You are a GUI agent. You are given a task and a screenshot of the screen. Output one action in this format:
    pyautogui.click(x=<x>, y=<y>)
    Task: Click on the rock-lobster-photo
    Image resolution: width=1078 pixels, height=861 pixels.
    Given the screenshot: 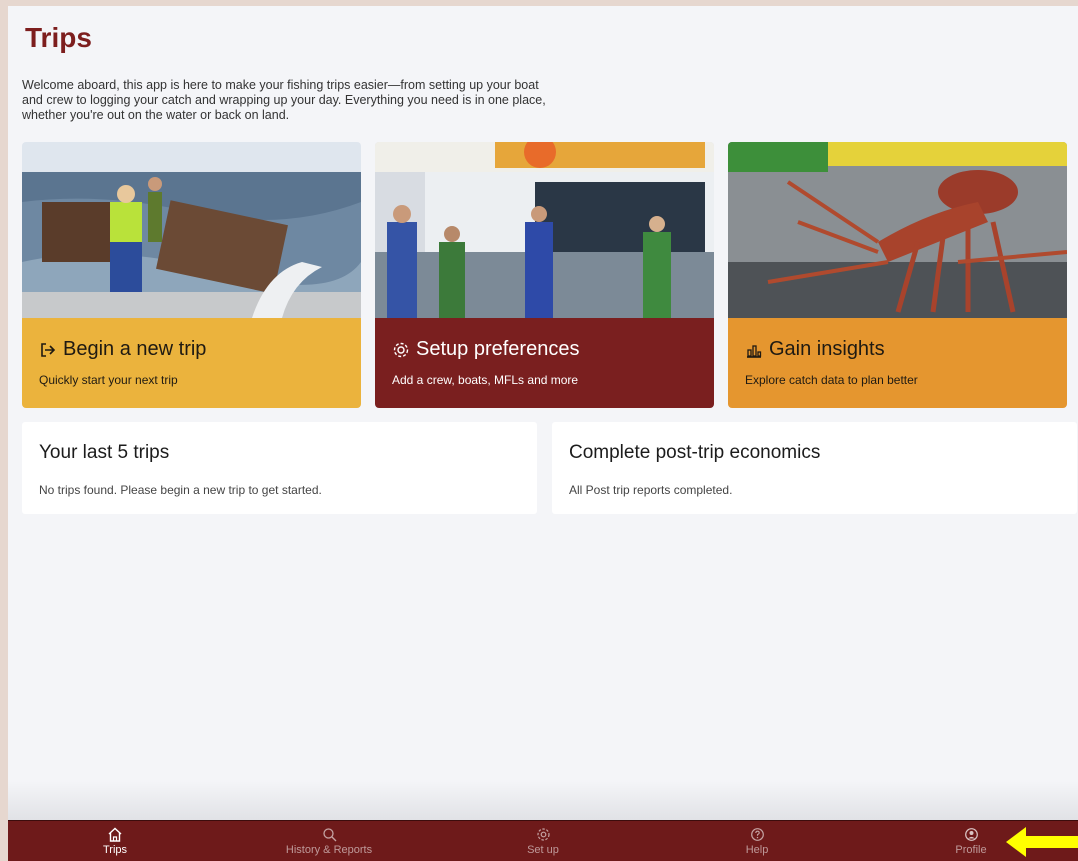 What is the action you would take?
    pyautogui.click(x=897, y=230)
    